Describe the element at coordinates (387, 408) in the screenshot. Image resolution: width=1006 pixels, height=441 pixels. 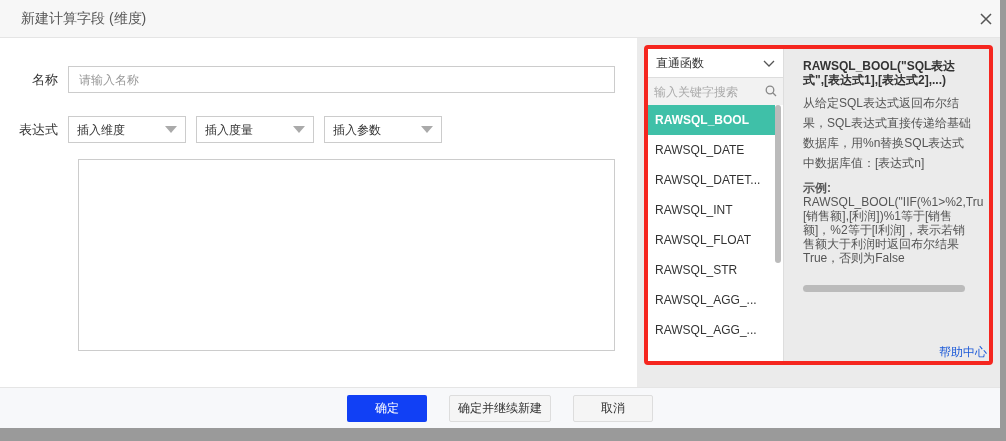
I see `confirm-button: 确定` at that location.